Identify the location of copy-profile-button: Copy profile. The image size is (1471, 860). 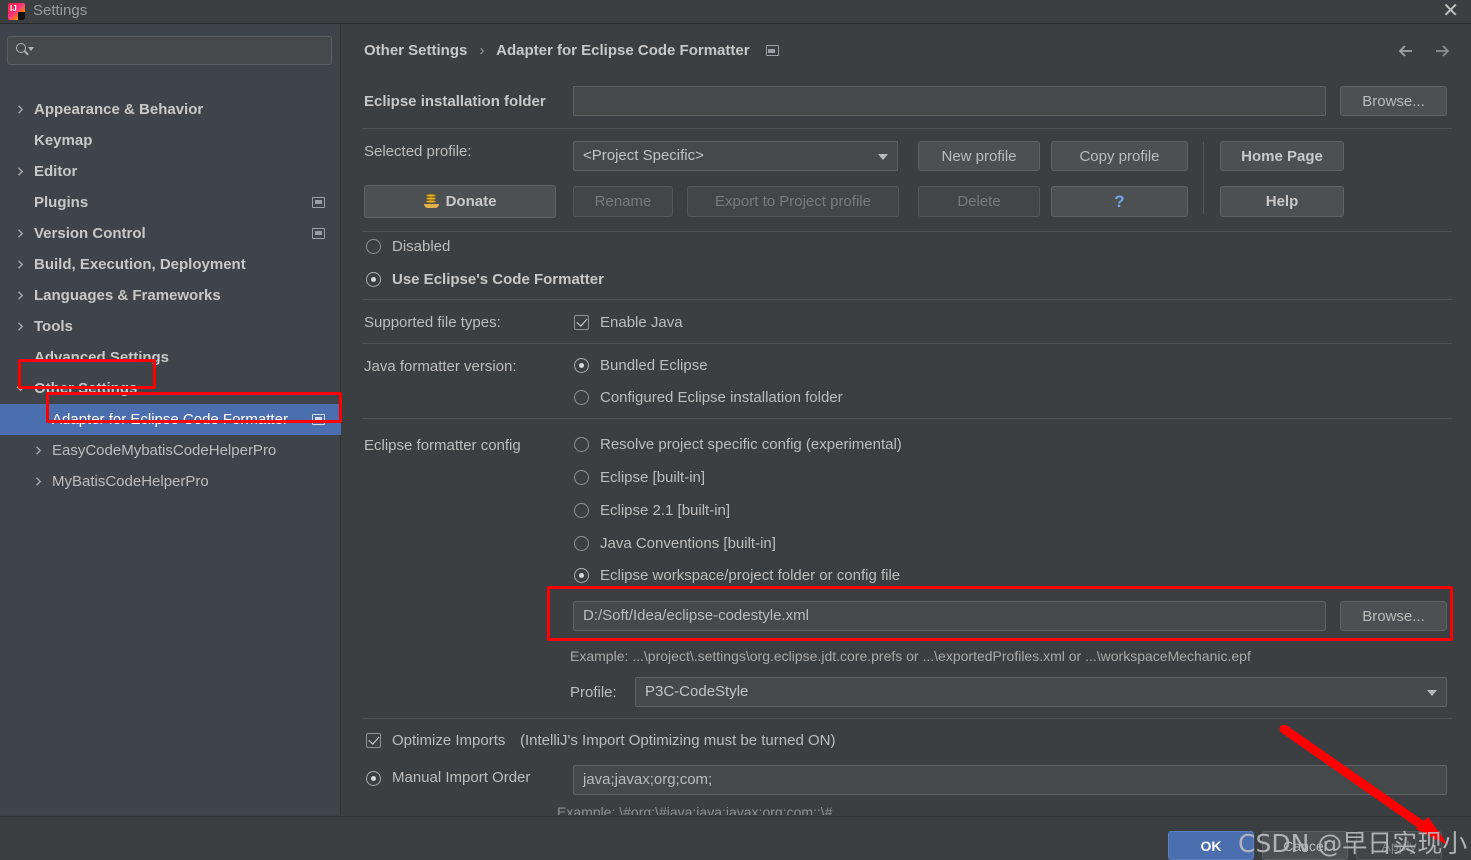
(1119, 156).